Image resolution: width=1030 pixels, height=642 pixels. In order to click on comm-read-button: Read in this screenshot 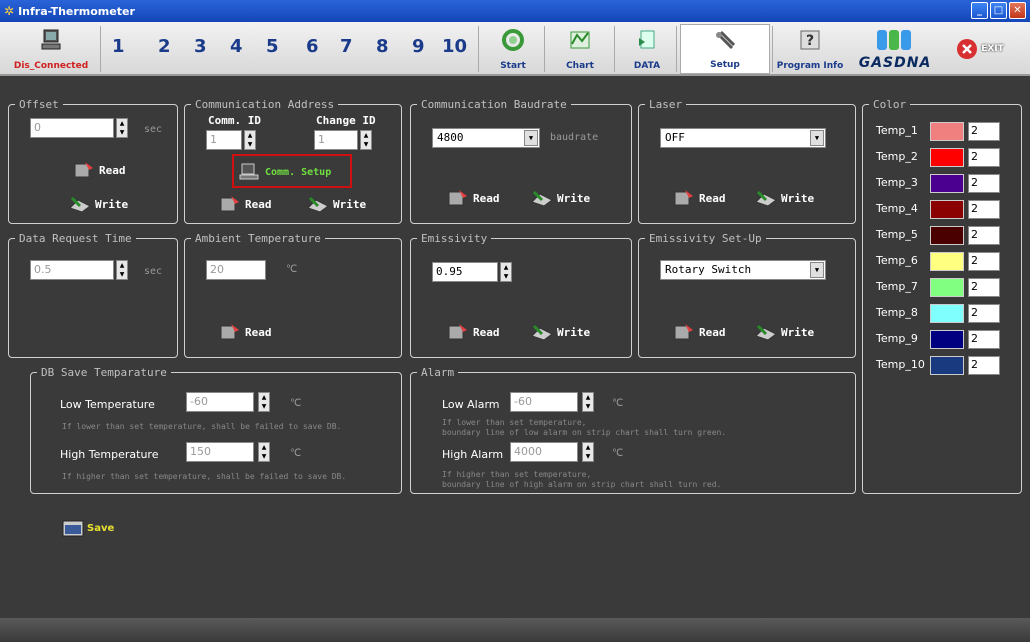, I will do `click(245, 204)`.